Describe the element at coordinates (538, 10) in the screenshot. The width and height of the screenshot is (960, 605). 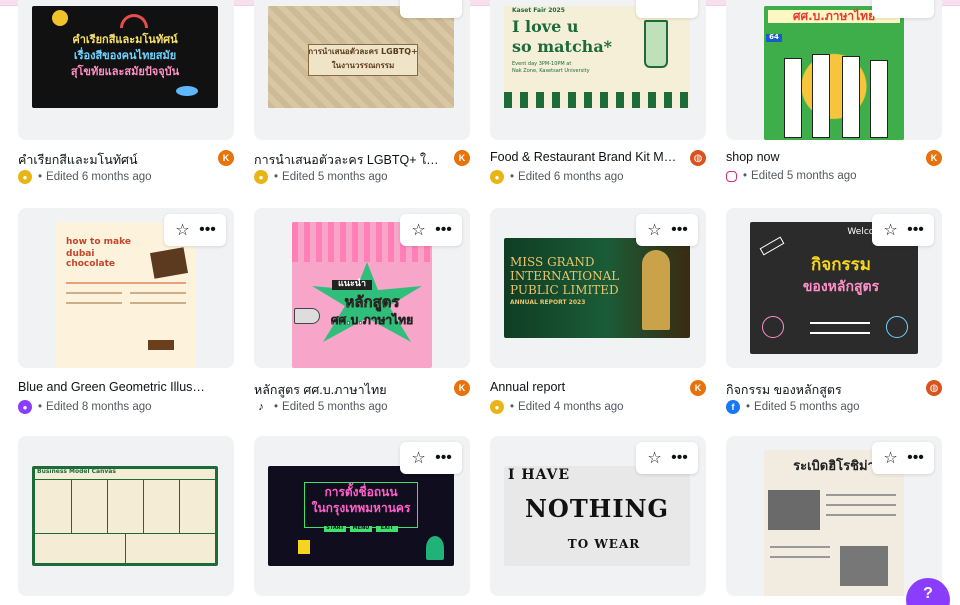
I see `thumb-line: Kaset Fair 2025` at that location.